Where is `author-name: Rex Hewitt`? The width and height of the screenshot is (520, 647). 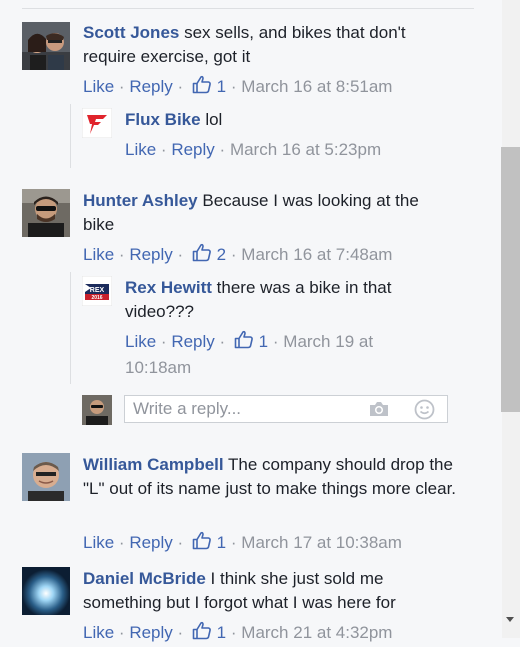
author-name: Rex Hewitt is located at coordinates (168, 287).